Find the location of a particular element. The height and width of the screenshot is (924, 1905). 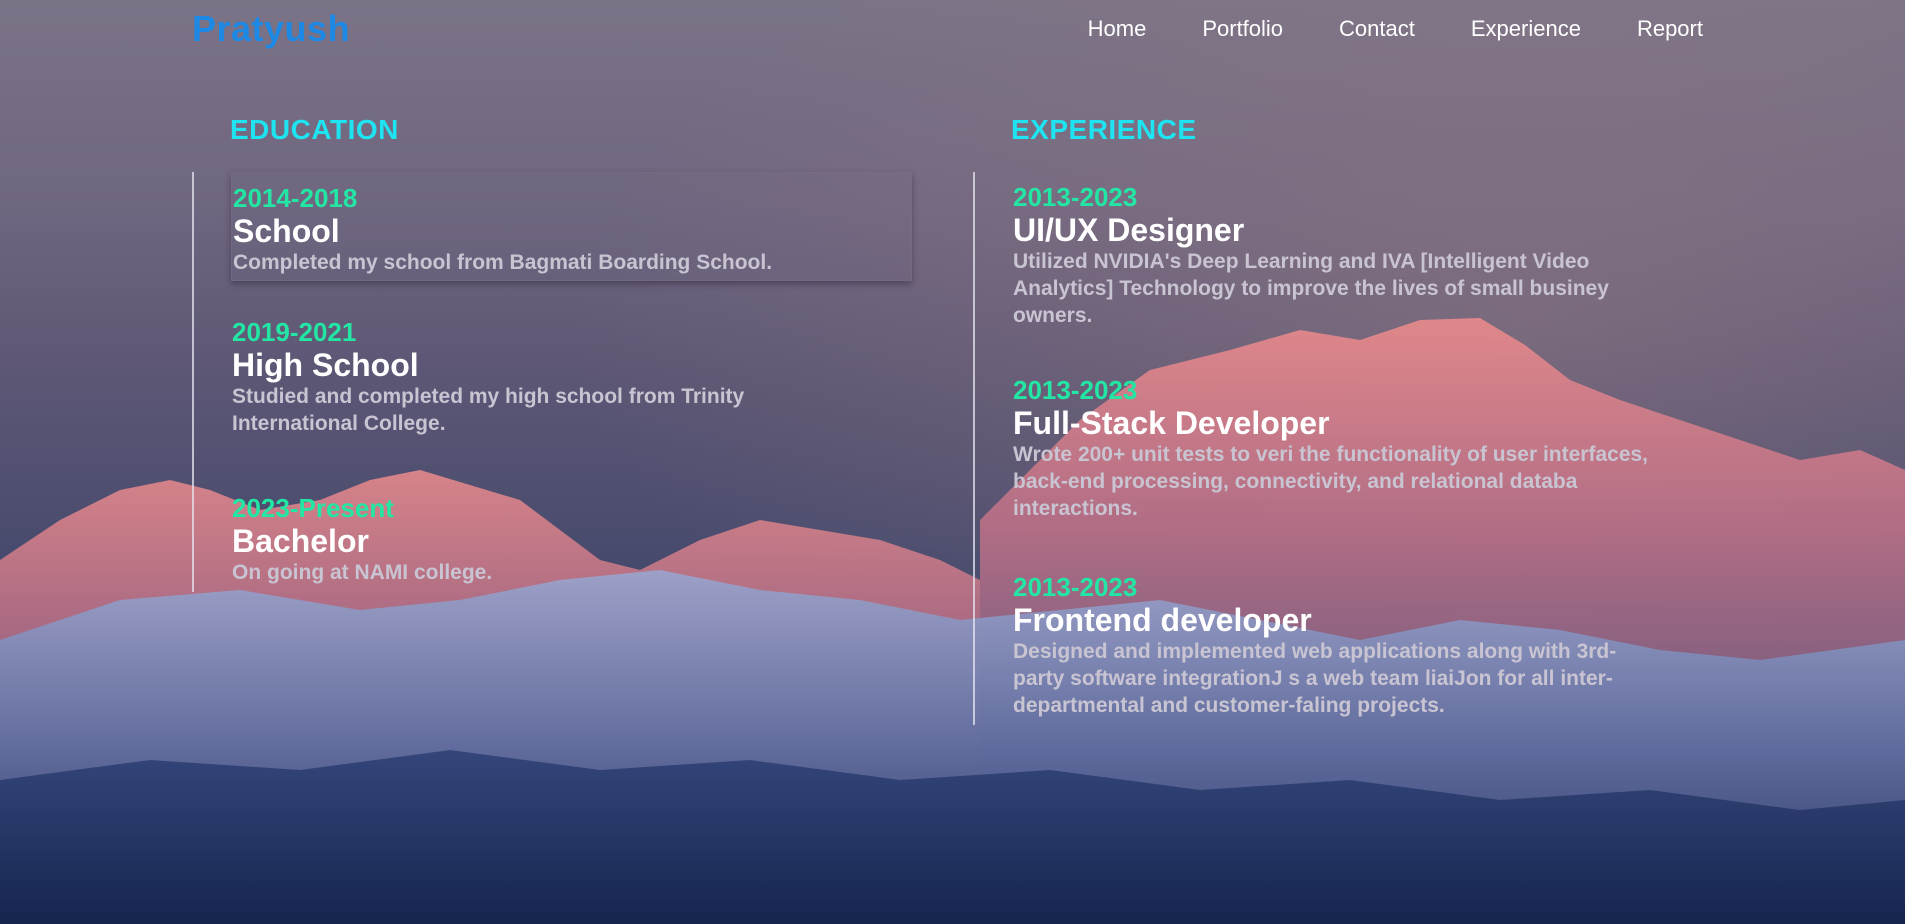

entry-role: Frontend developer is located at coordinates (1162, 620).